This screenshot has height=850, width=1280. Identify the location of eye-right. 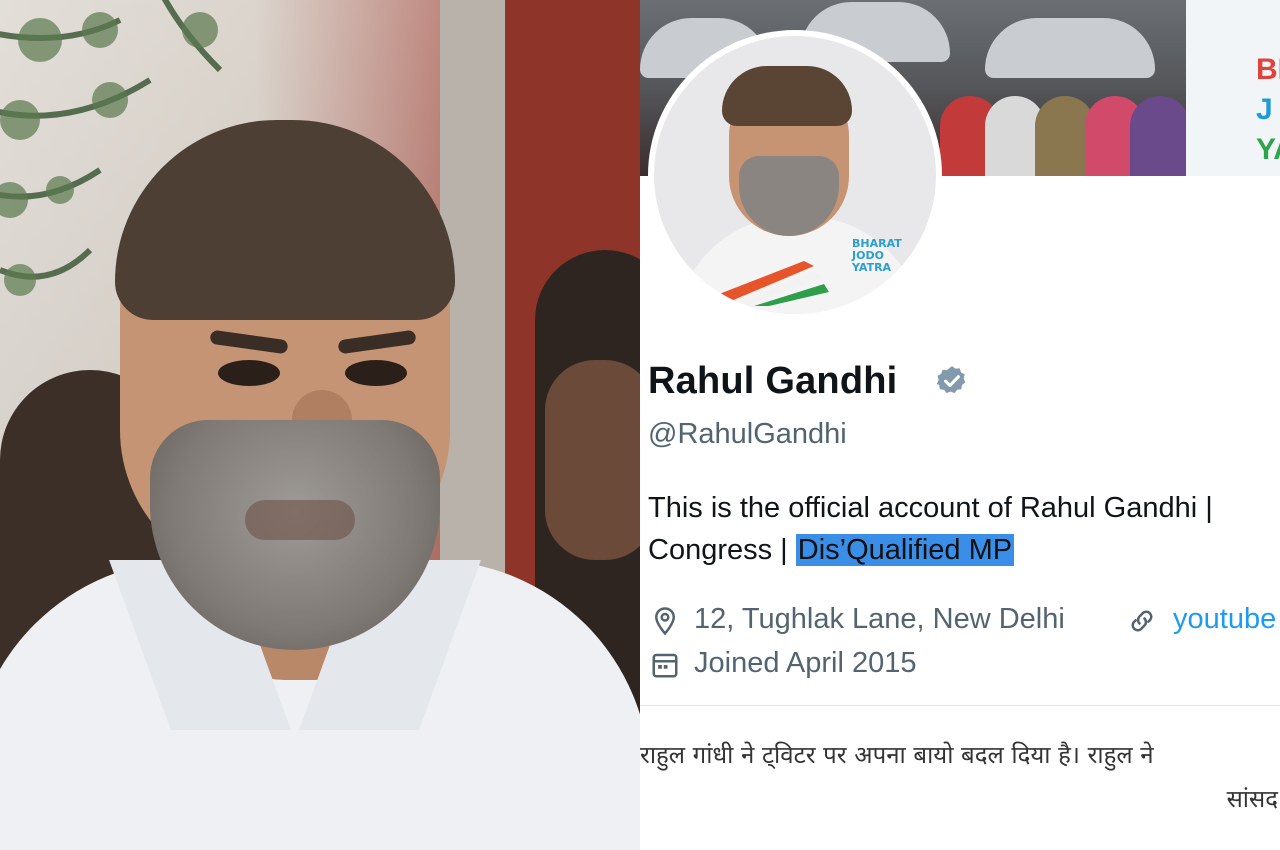
(376, 373).